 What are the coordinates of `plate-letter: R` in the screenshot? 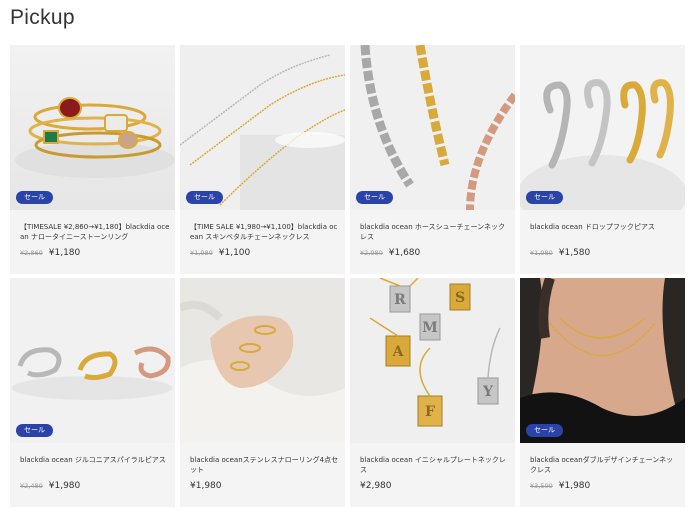 It's located at (400, 300).